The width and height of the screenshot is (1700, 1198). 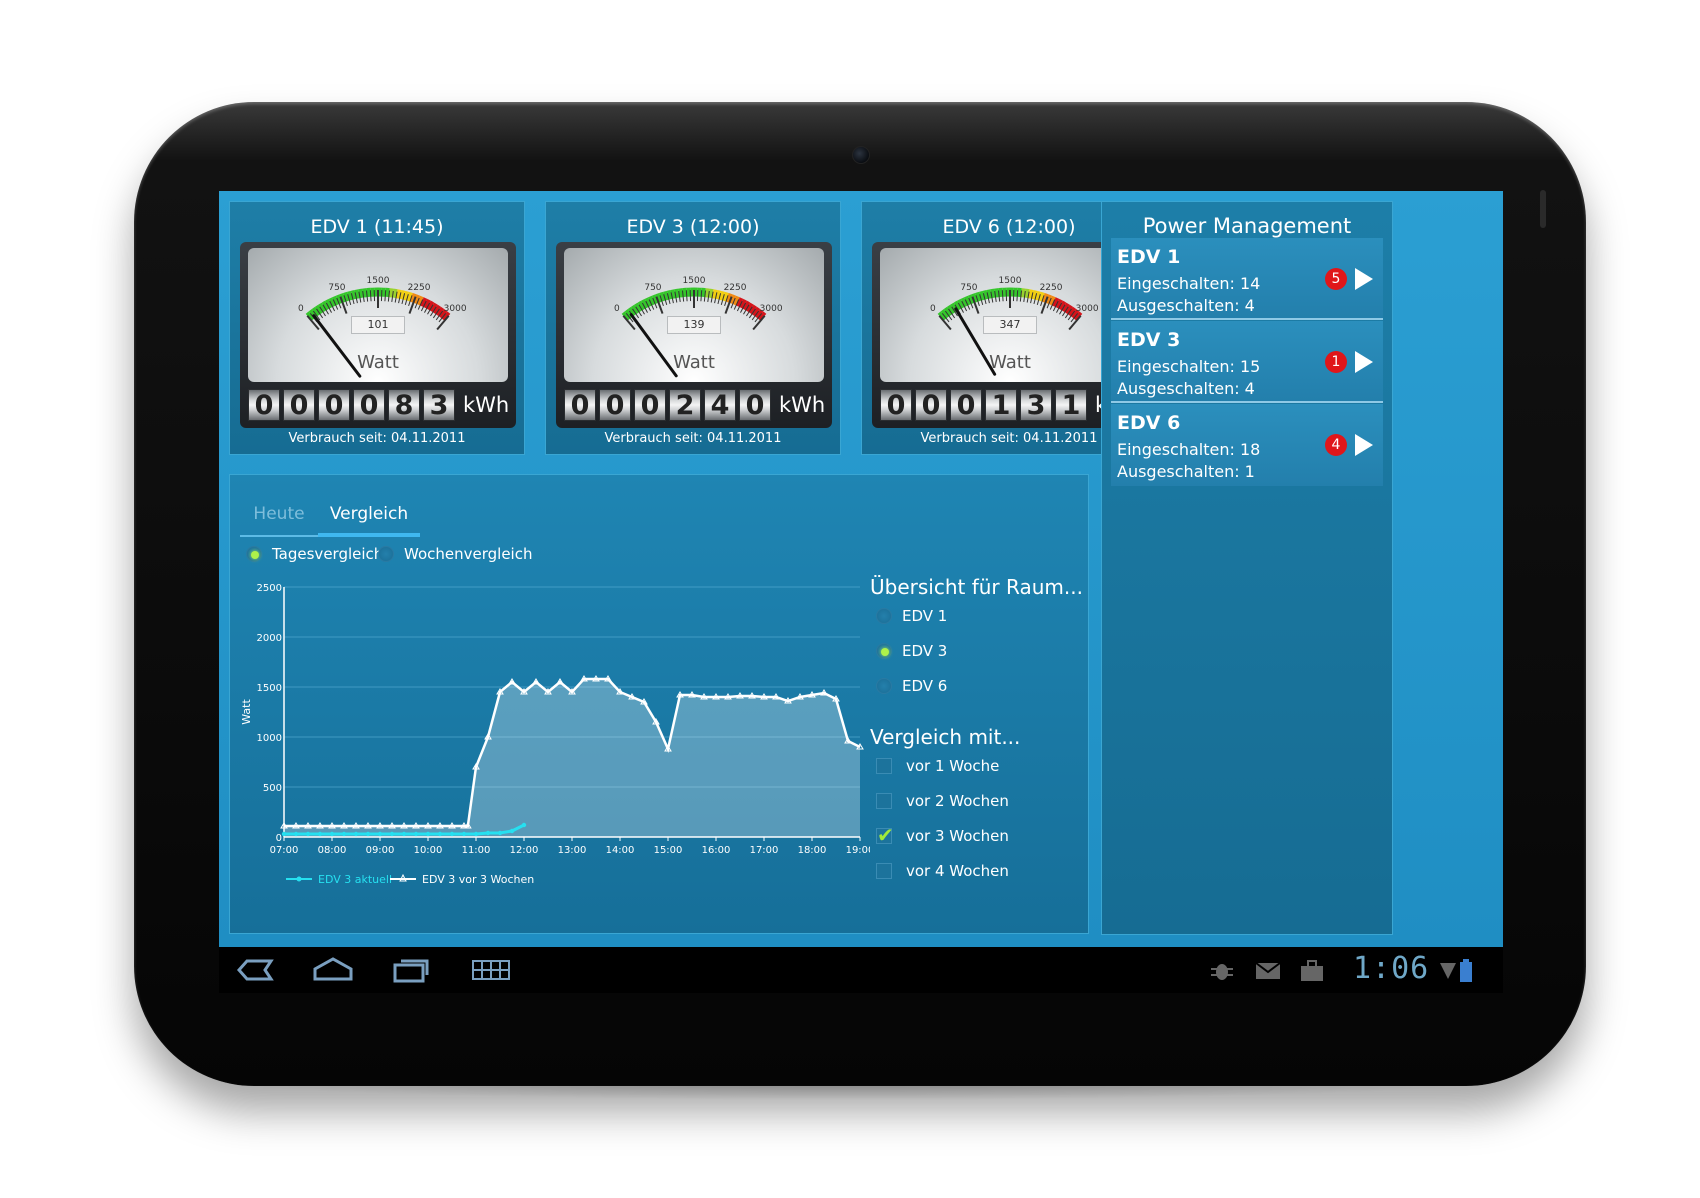 I want to click on gauge-scale-label: 1500, so click(x=378, y=281).